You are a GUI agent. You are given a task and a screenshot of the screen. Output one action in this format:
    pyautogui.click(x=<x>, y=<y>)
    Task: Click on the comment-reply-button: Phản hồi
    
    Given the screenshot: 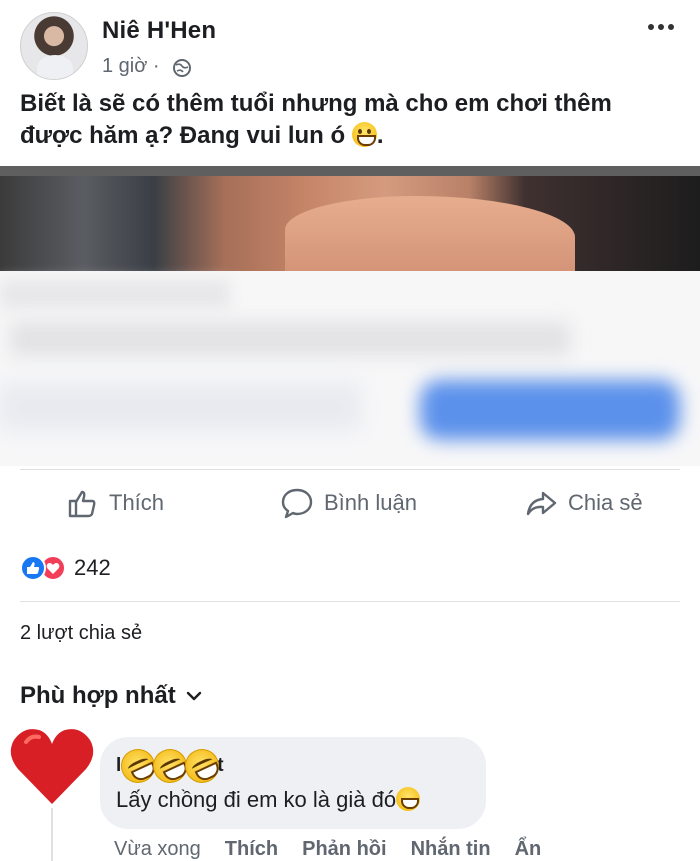 What is the action you would take?
    pyautogui.click(x=344, y=849)
    